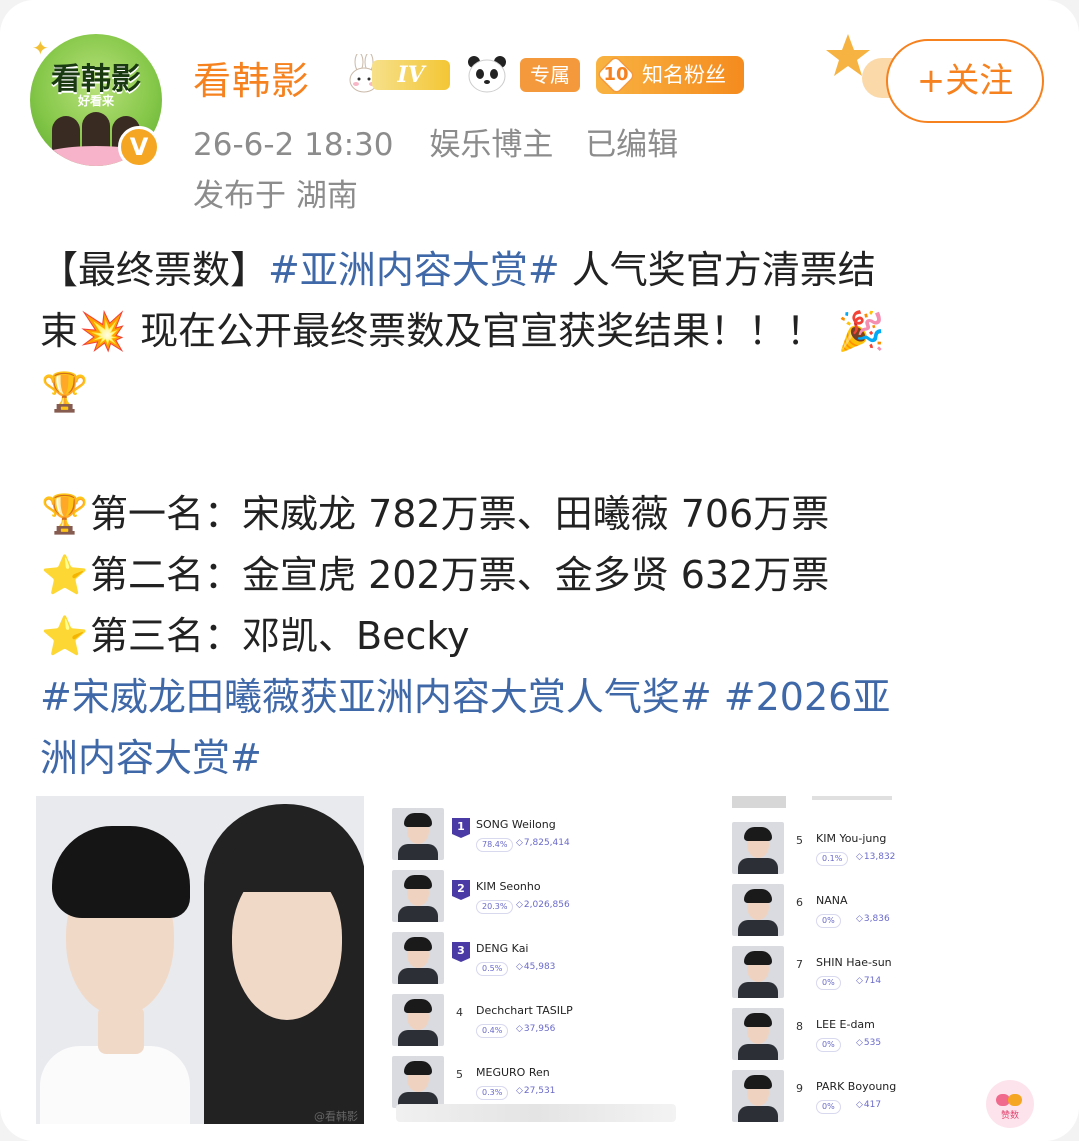 The width and height of the screenshot is (1079, 1141). What do you see at coordinates (516, 824) in the screenshot?
I see `nominee-name: SONG Weilong` at bounding box center [516, 824].